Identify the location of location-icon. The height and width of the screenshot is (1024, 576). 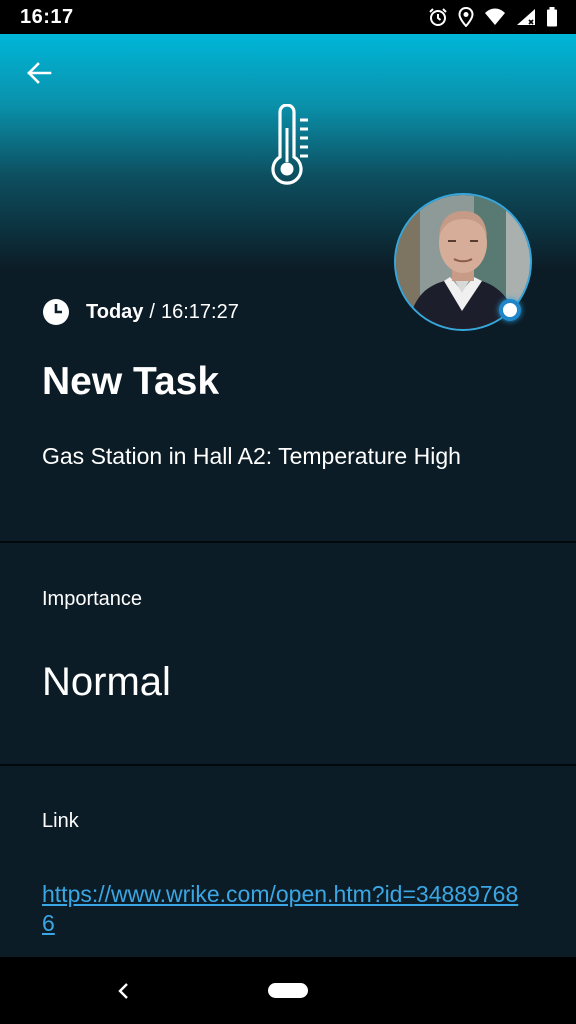
(466, 17).